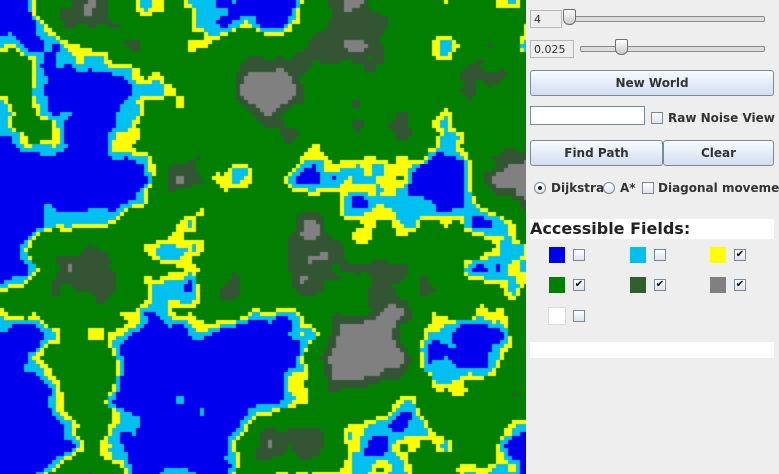 The image size is (779, 474). I want to click on find-path-button: Find Path, so click(596, 153).